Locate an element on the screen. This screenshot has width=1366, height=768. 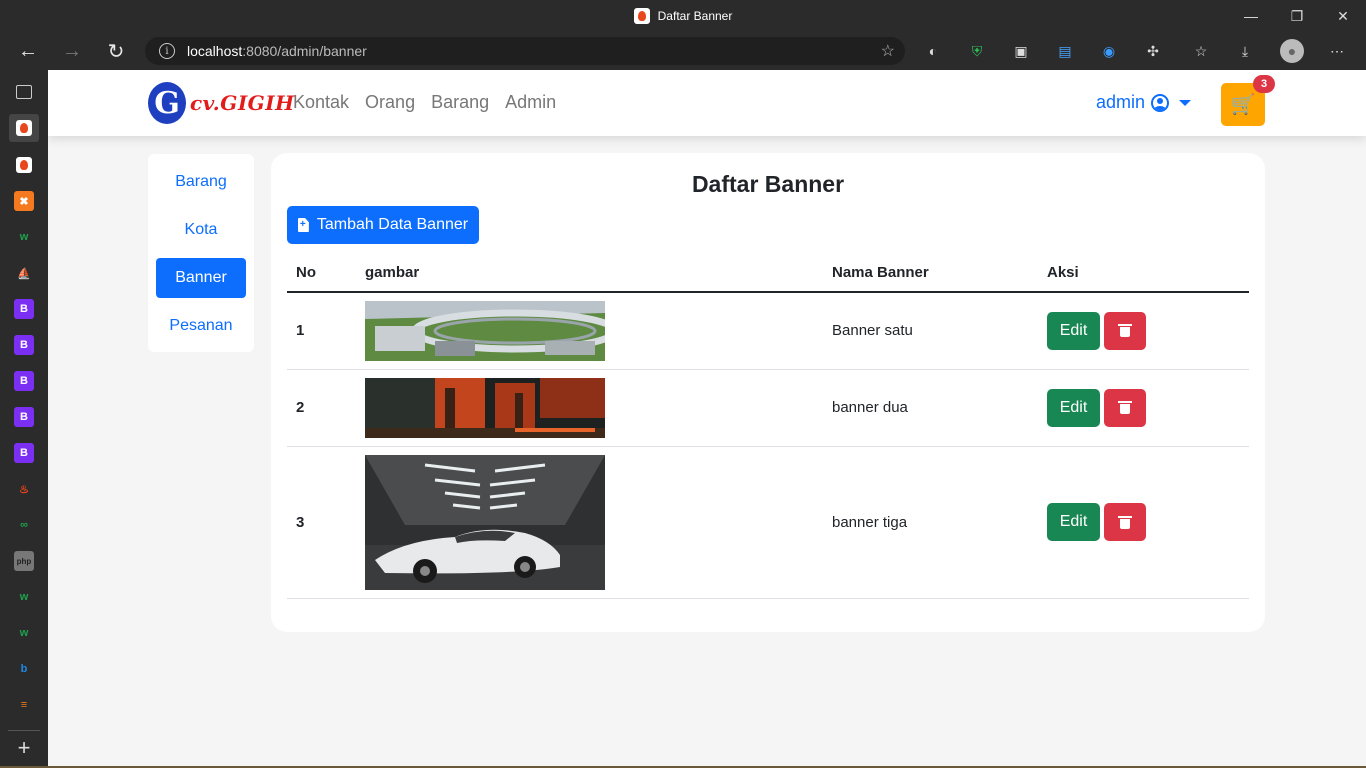
side-menu-item-kota: Kota is located at coordinates (201, 230).